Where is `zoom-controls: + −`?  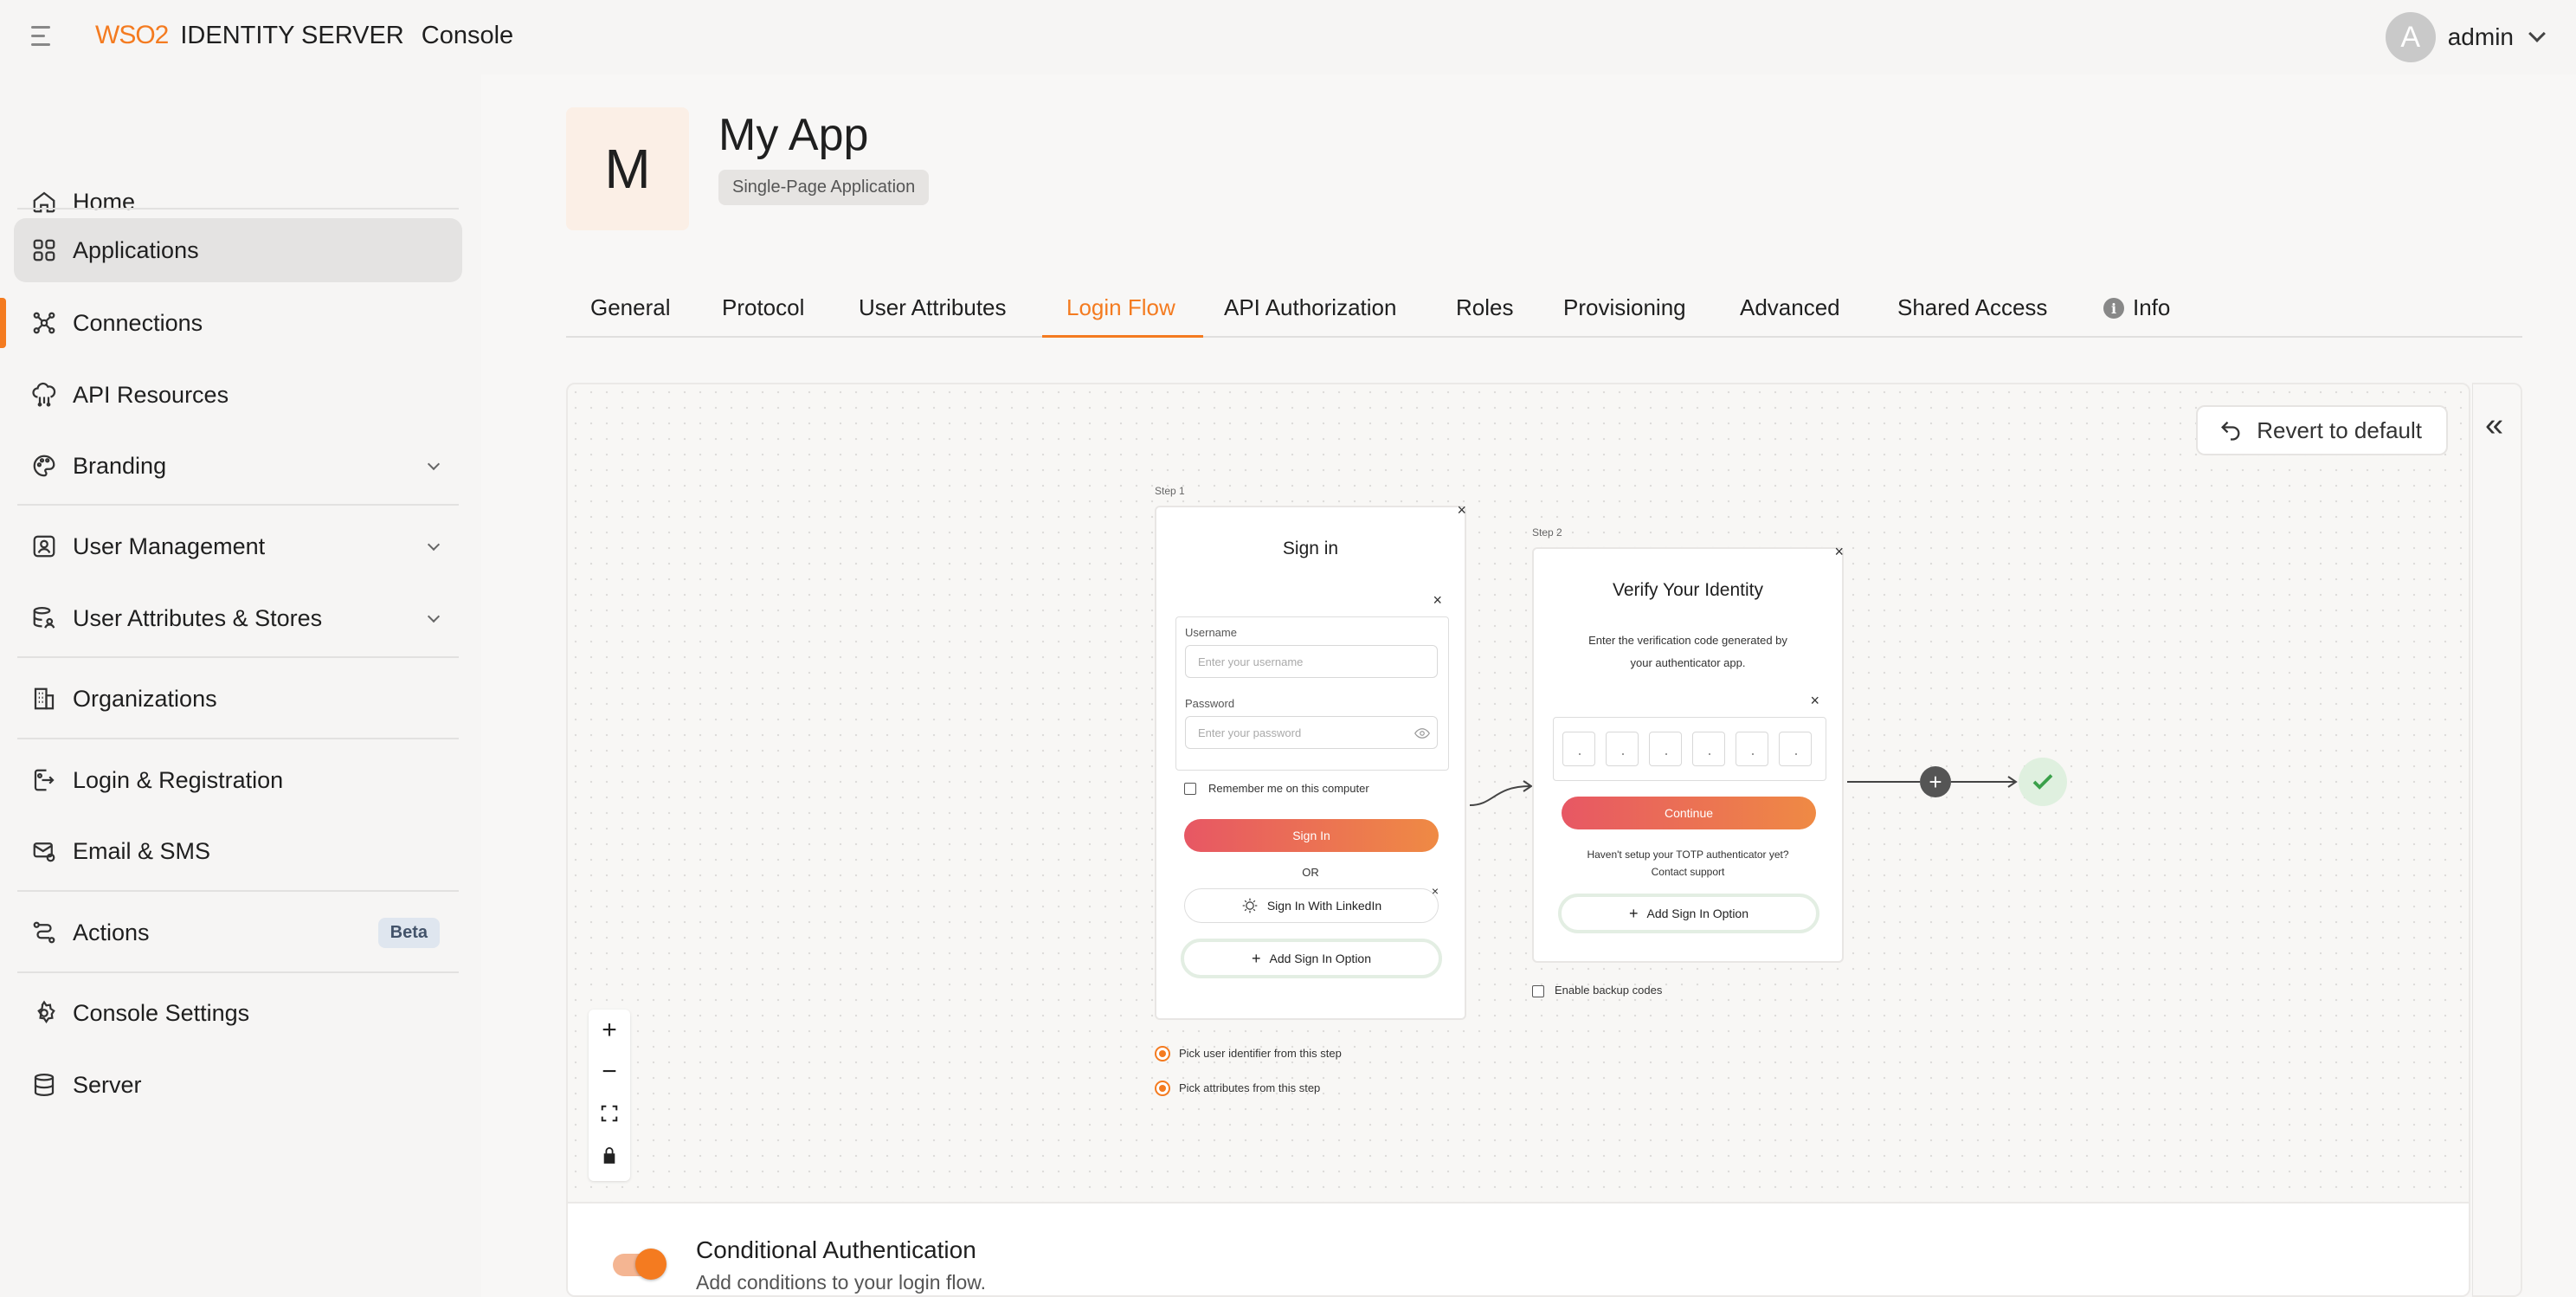
zoom-controls: + − is located at coordinates (609, 1095).